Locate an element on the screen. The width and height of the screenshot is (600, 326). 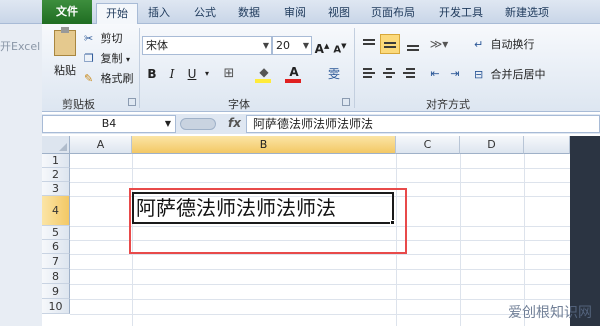
font-group-caption: 字体 is located at coordinates (239, 104).